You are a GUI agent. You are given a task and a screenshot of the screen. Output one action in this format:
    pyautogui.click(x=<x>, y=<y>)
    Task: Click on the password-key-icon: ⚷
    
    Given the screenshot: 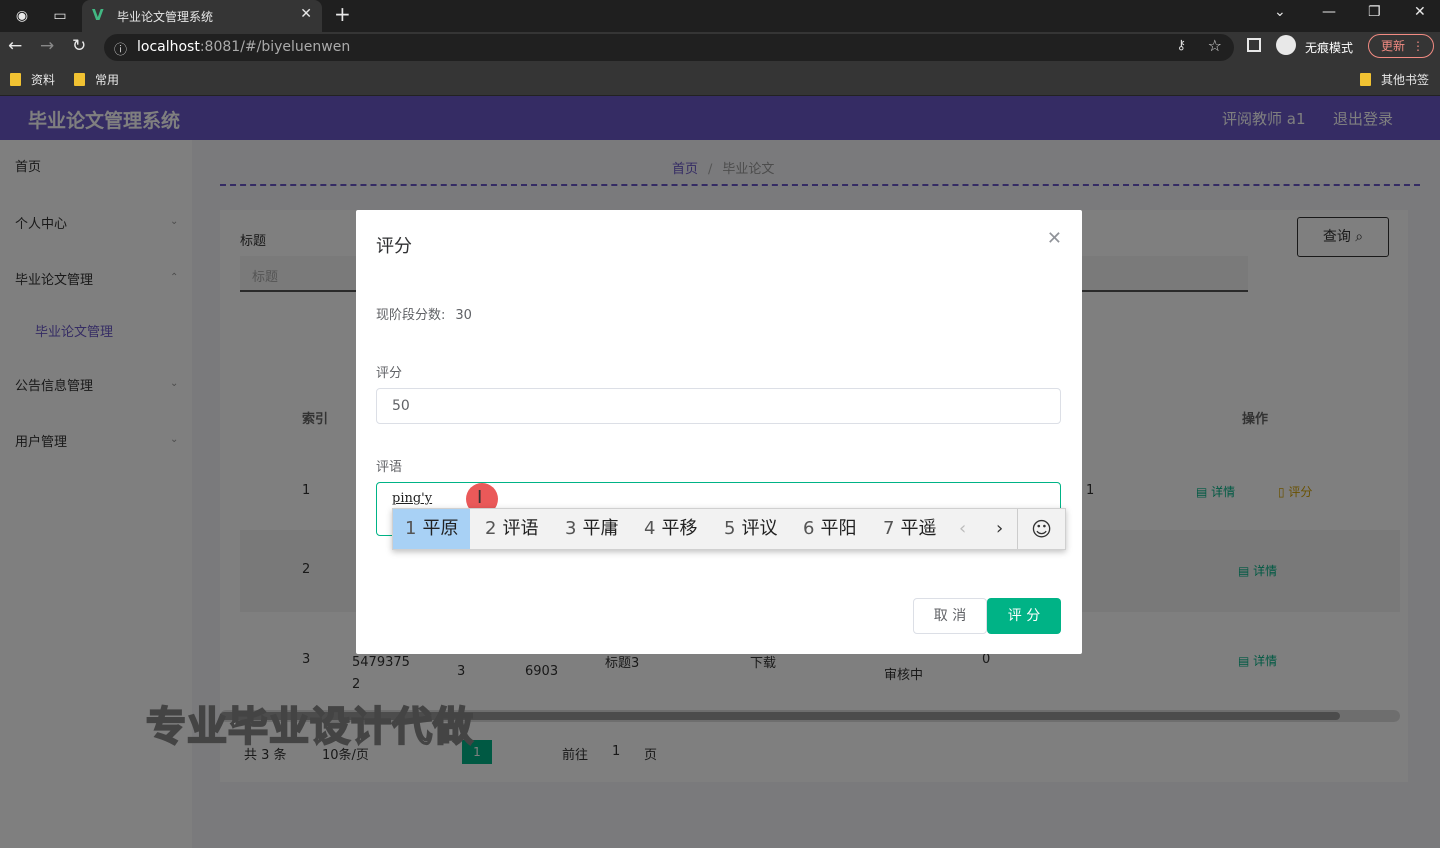 What is the action you would take?
    pyautogui.click(x=1181, y=45)
    